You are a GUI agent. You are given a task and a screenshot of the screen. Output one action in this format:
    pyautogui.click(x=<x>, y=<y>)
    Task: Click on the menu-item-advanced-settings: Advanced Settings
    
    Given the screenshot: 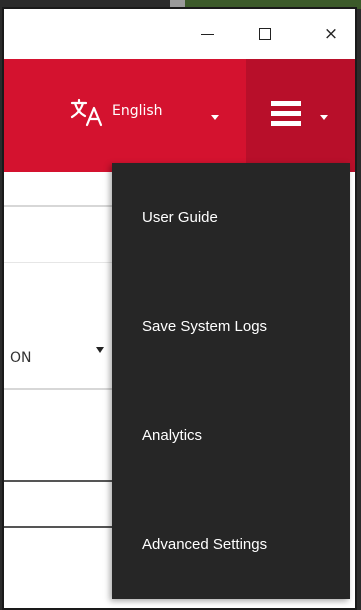 What is the action you would take?
    pyautogui.click(x=231, y=544)
    